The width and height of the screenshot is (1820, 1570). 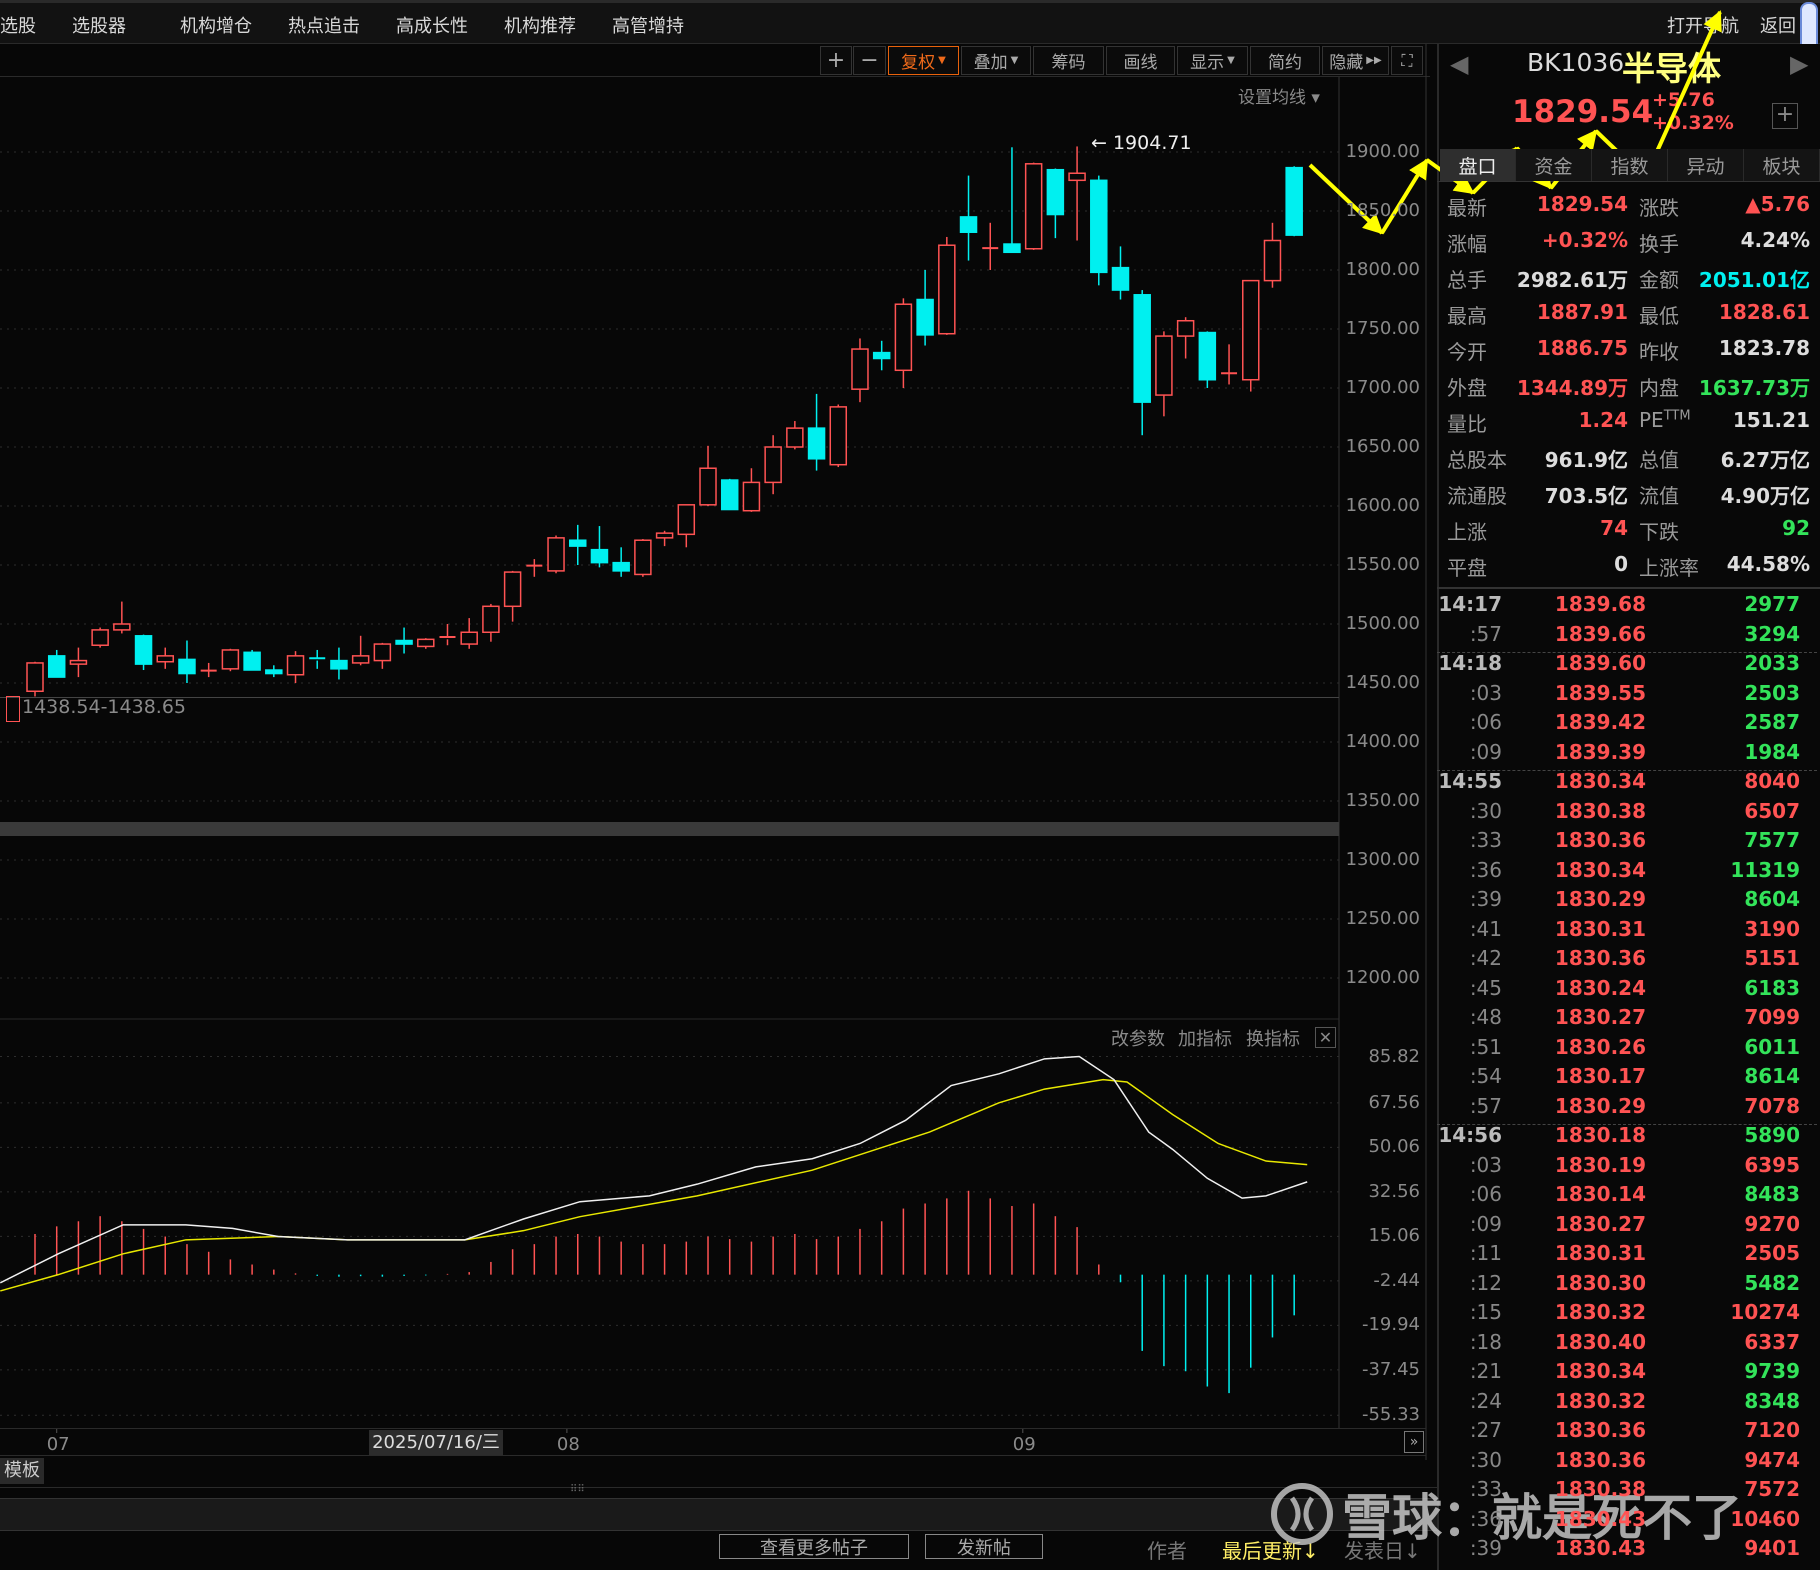 I want to click on next-stock-icon: ▶, so click(x=1799, y=64).